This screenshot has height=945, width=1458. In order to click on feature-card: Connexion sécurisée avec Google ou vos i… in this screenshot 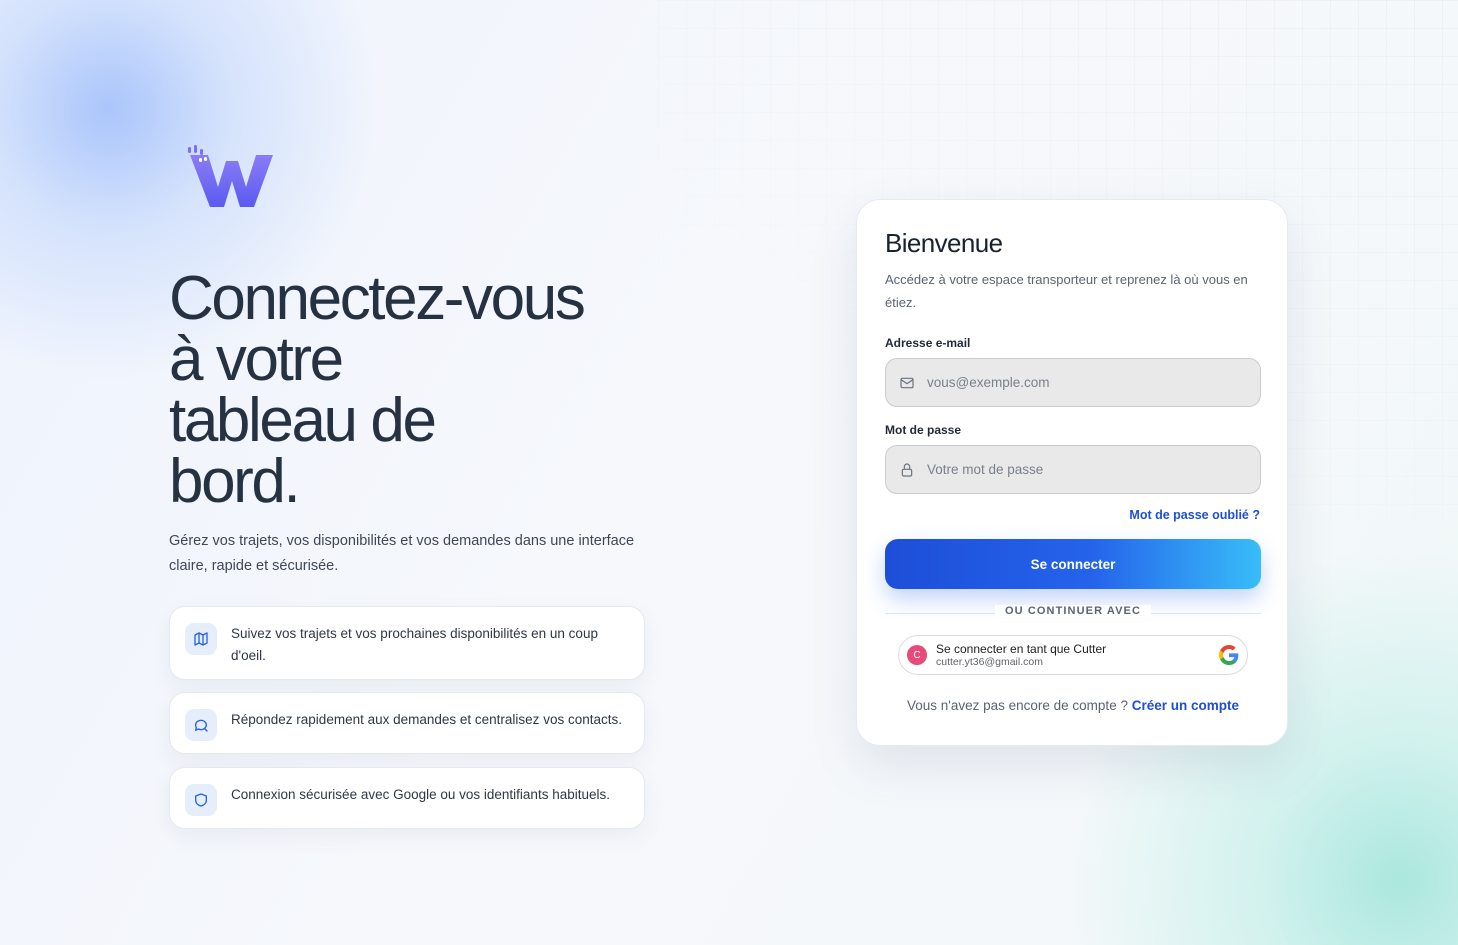, I will do `click(407, 798)`.